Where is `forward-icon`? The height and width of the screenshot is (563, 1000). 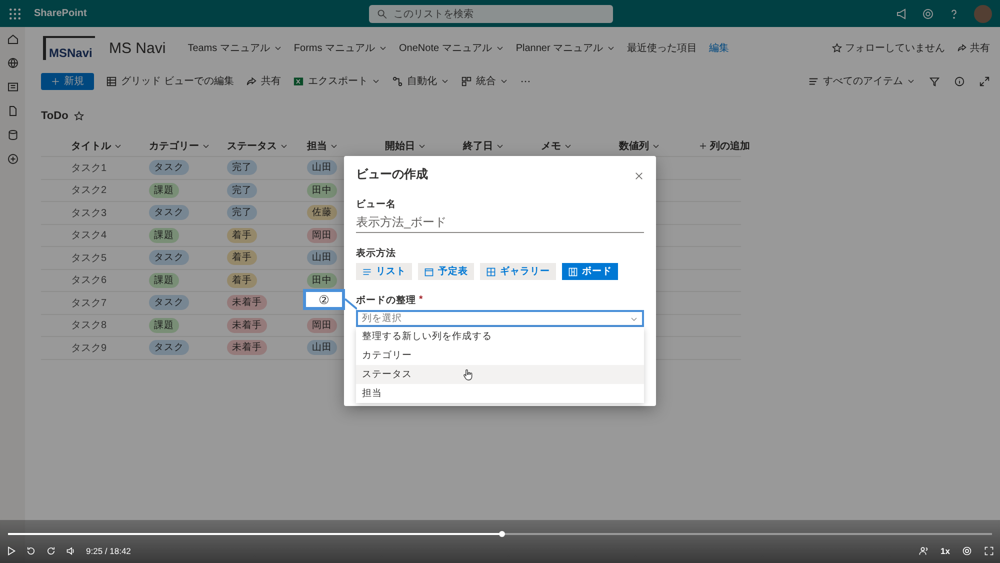
forward-icon is located at coordinates (51, 551).